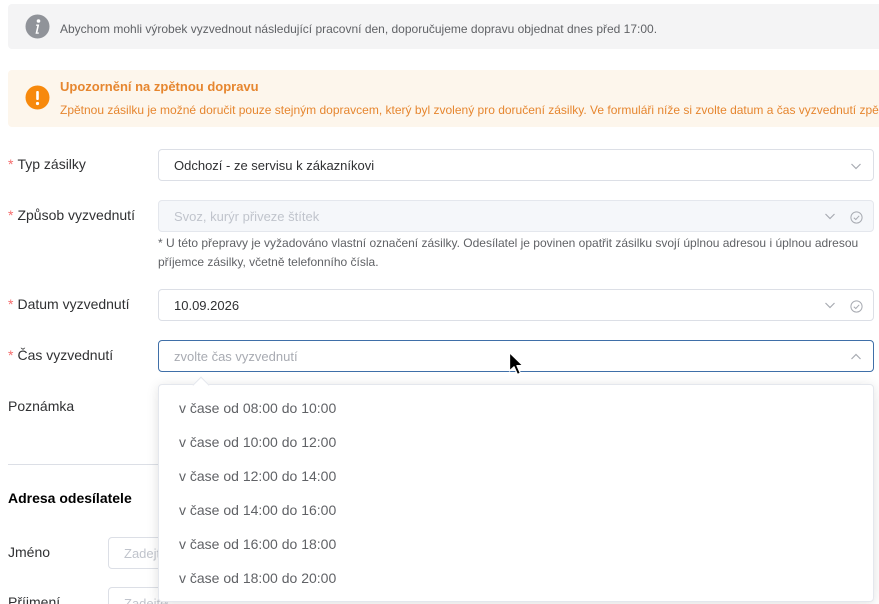 This screenshot has height=604, width=879. What do you see at coordinates (65, 355) in the screenshot?
I see `pickup-time-label-text: Čas vyzvednutí` at bounding box center [65, 355].